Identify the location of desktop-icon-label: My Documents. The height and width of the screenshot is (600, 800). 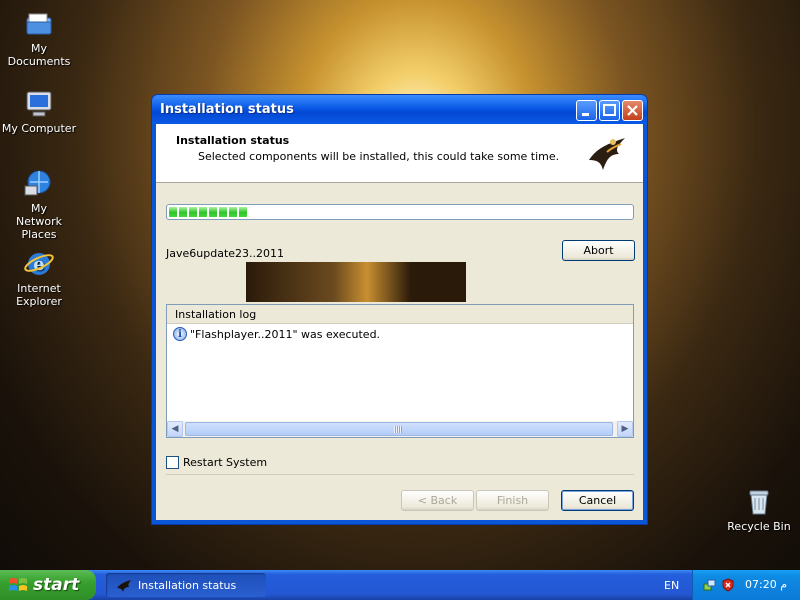
(39, 55).